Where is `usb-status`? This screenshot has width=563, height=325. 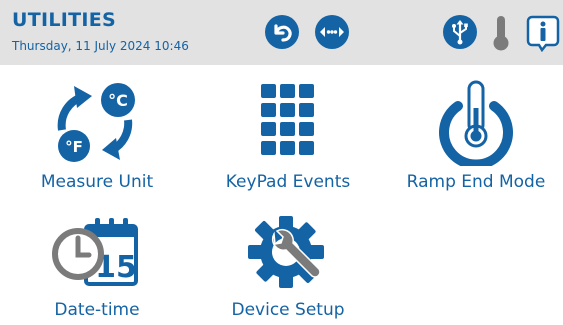 usb-status is located at coordinates (460, 32).